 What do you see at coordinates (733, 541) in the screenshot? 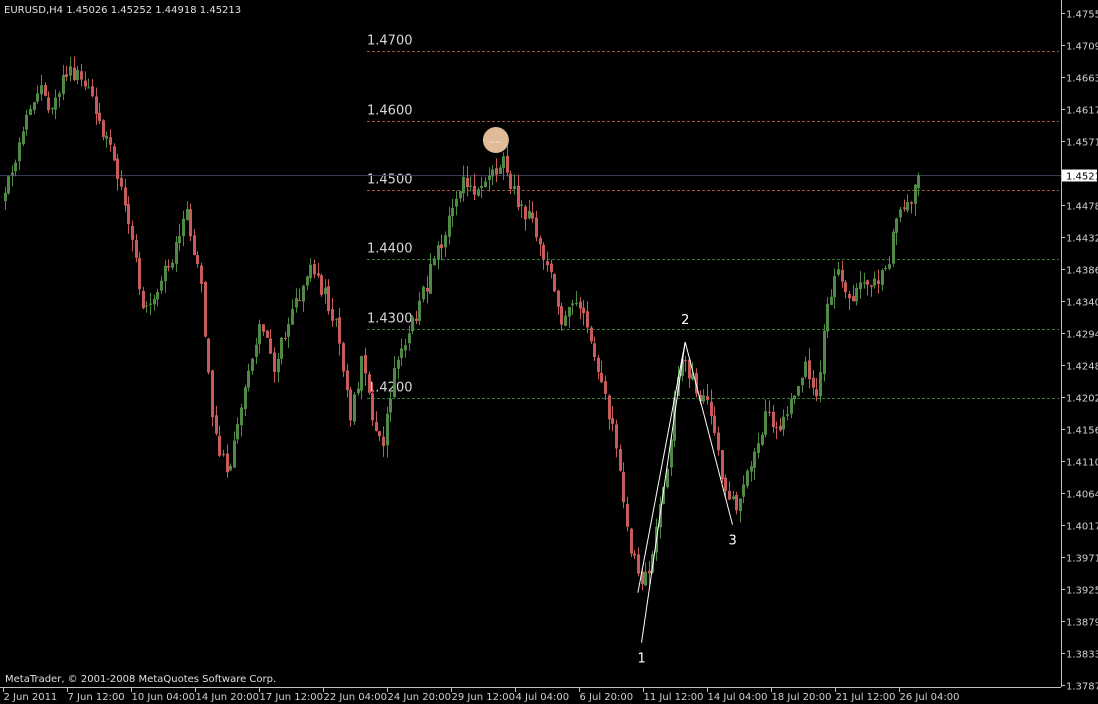
I see `wave-label-3: 3` at bounding box center [733, 541].